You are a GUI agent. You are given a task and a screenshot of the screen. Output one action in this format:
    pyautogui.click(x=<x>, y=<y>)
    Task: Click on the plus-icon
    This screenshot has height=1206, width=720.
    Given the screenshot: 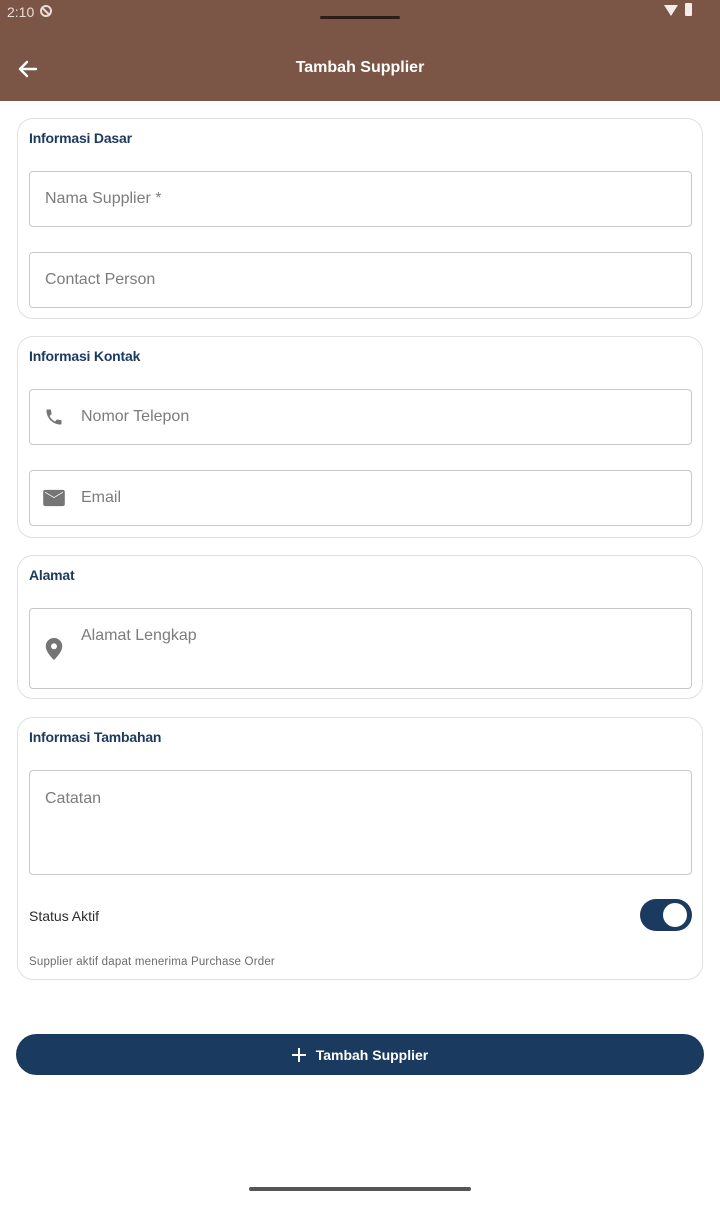 What is the action you would take?
    pyautogui.click(x=298, y=1054)
    